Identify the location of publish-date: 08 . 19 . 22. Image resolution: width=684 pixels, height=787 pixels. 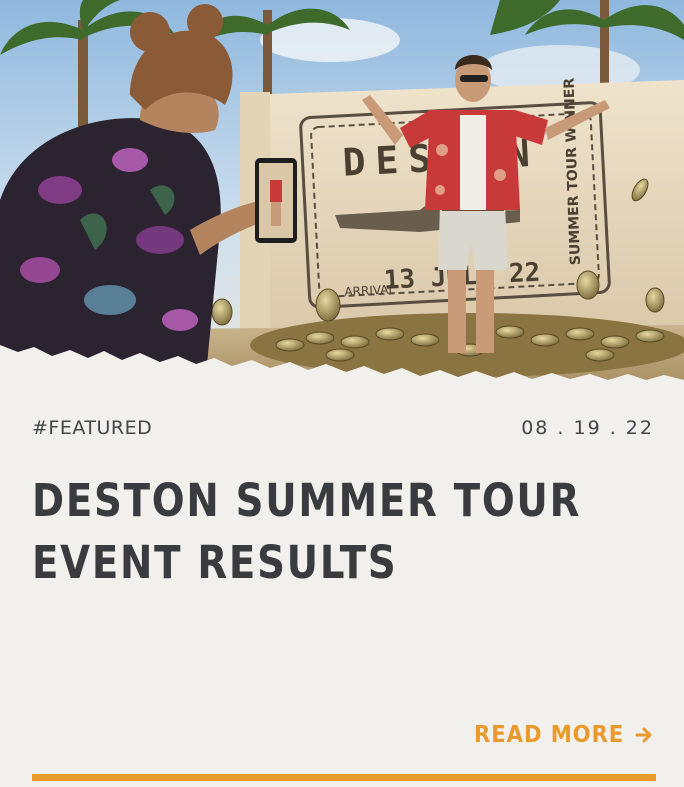
(587, 428).